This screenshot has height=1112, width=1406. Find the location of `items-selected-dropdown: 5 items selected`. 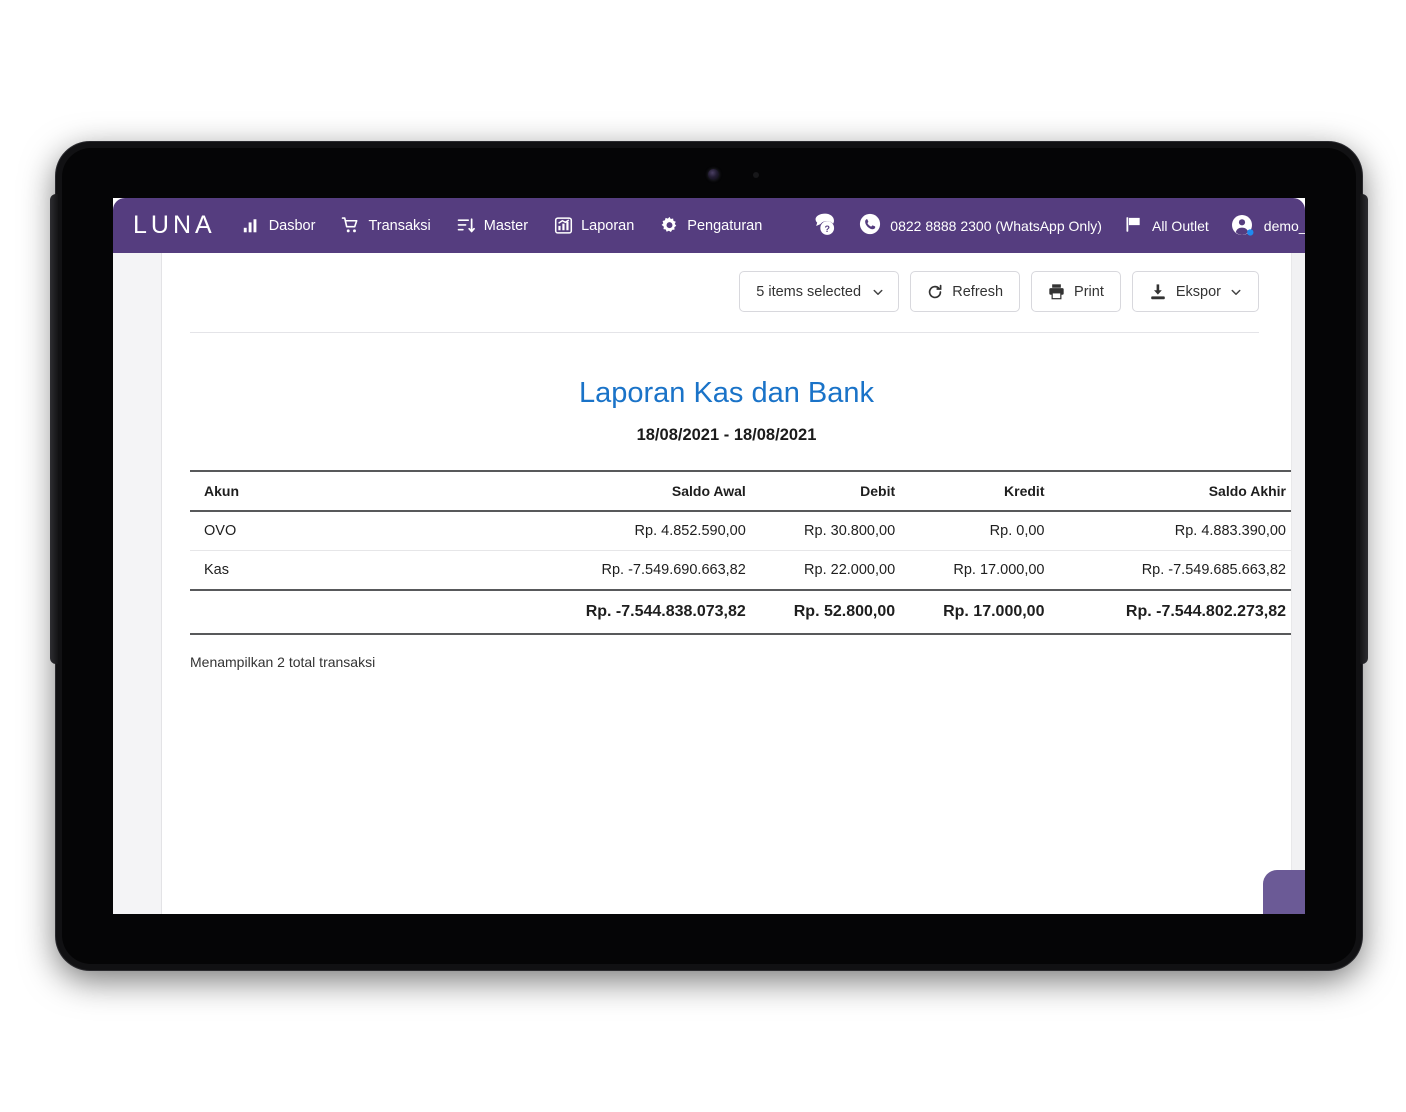

items-selected-dropdown: 5 items selected is located at coordinates (819, 291).